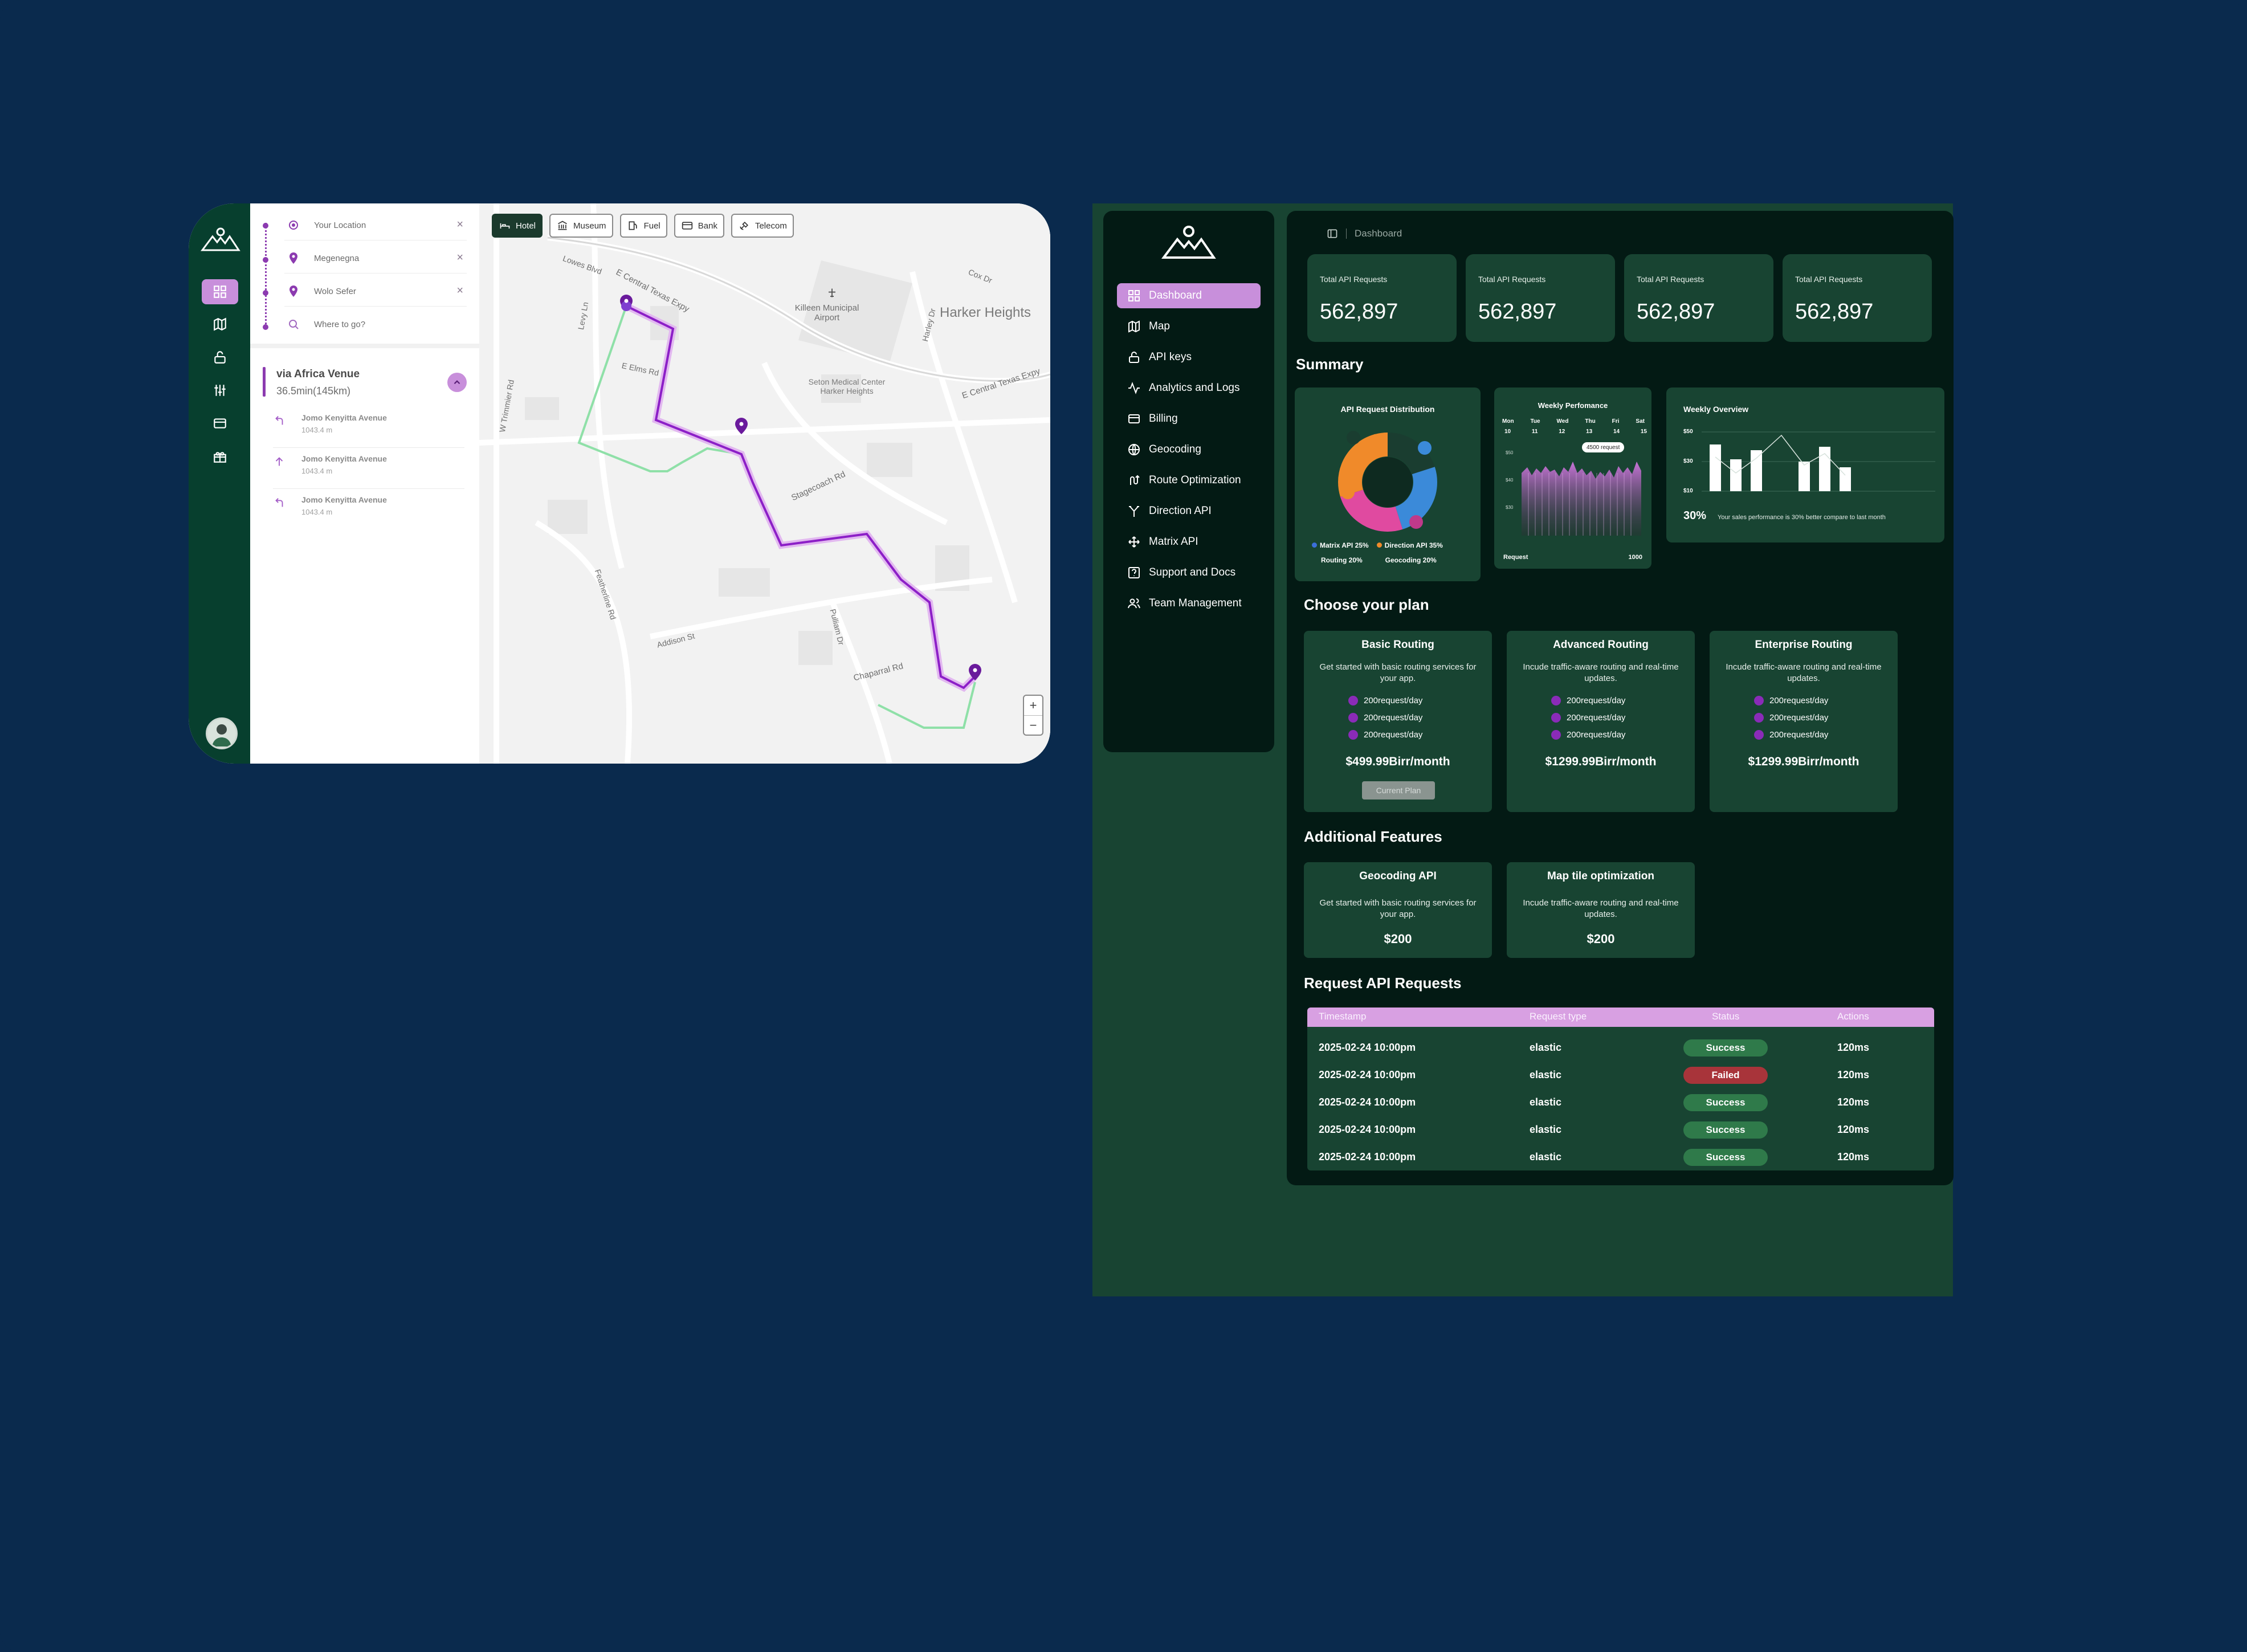 Image resolution: width=2247 pixels, height=1652 pixels. Describe the element at coordinates (1033, 725) in the screenshot. I see `zoom-out-button: −` at that location.